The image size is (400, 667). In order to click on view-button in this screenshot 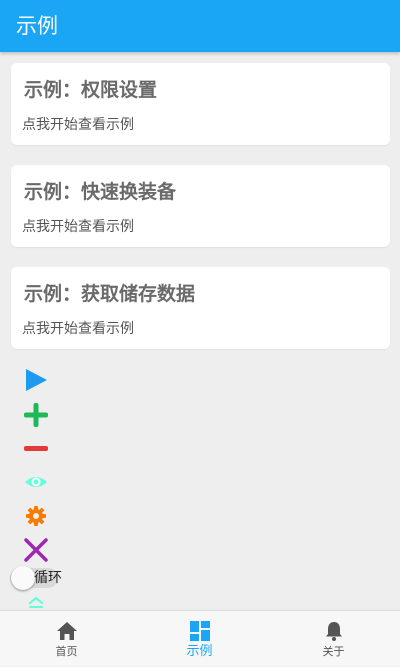, I will do `click(36, 482)`.